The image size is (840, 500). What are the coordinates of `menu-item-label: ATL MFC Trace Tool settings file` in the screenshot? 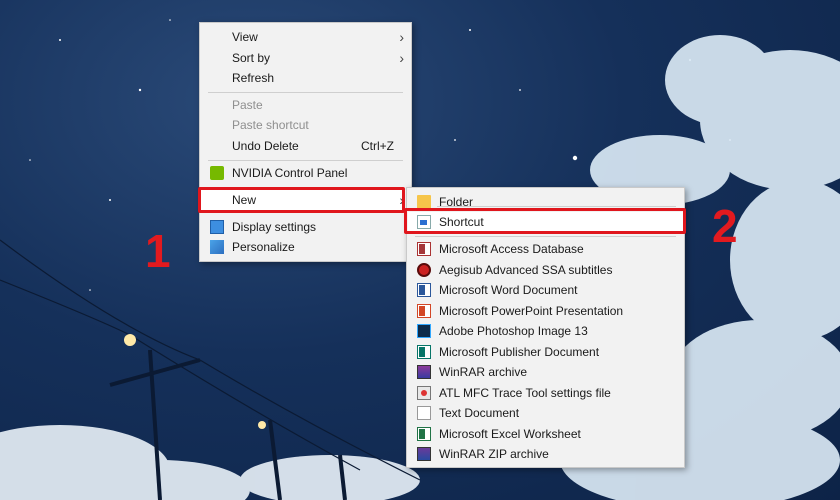 It's located at (525, 393).